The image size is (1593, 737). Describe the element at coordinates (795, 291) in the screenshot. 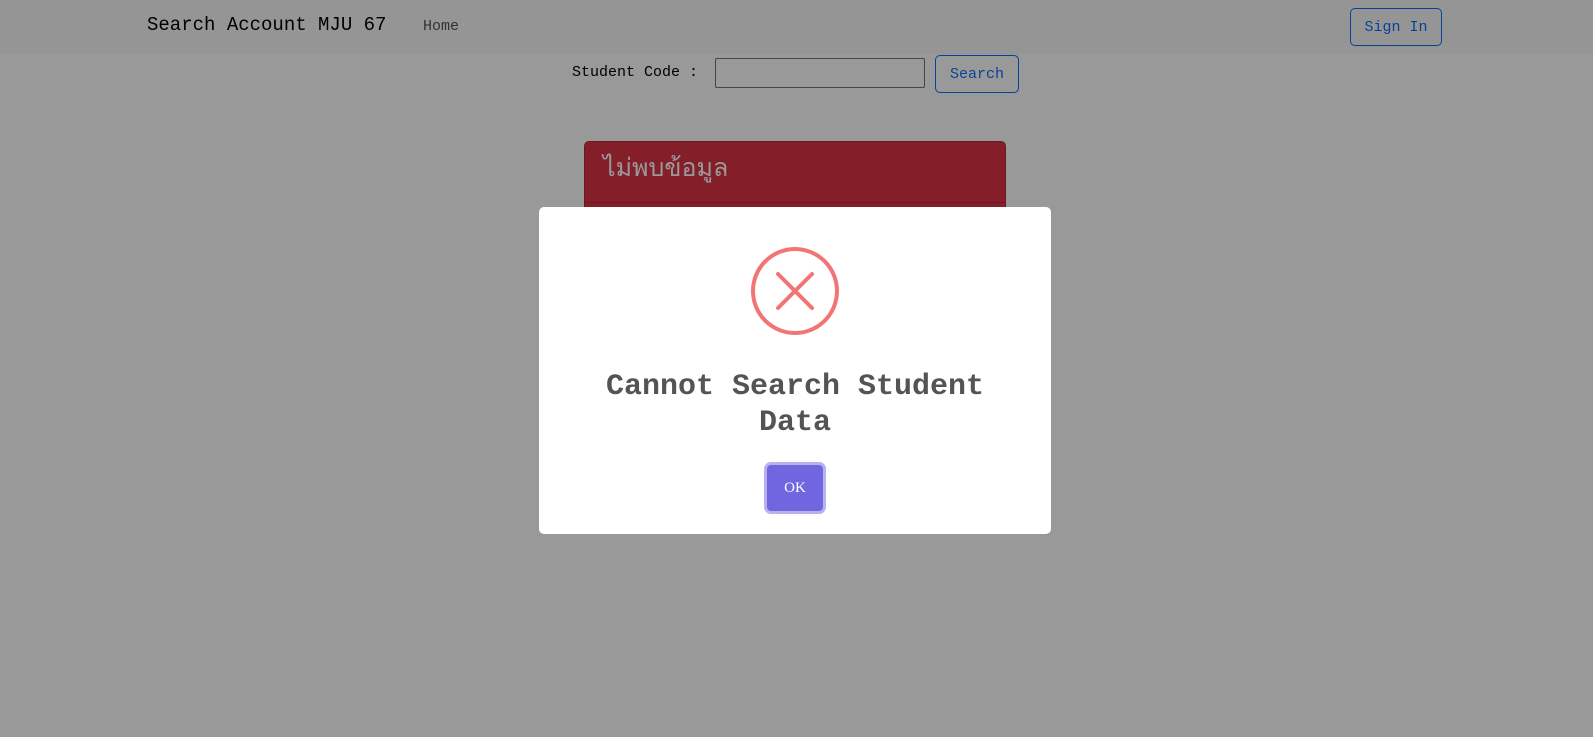

I see `error-x-icon` at that location.